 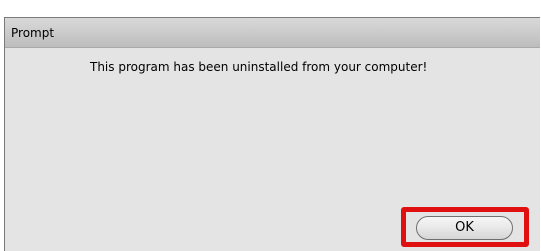 I want to click on ok-button: OK, so click(x=464, y=228).